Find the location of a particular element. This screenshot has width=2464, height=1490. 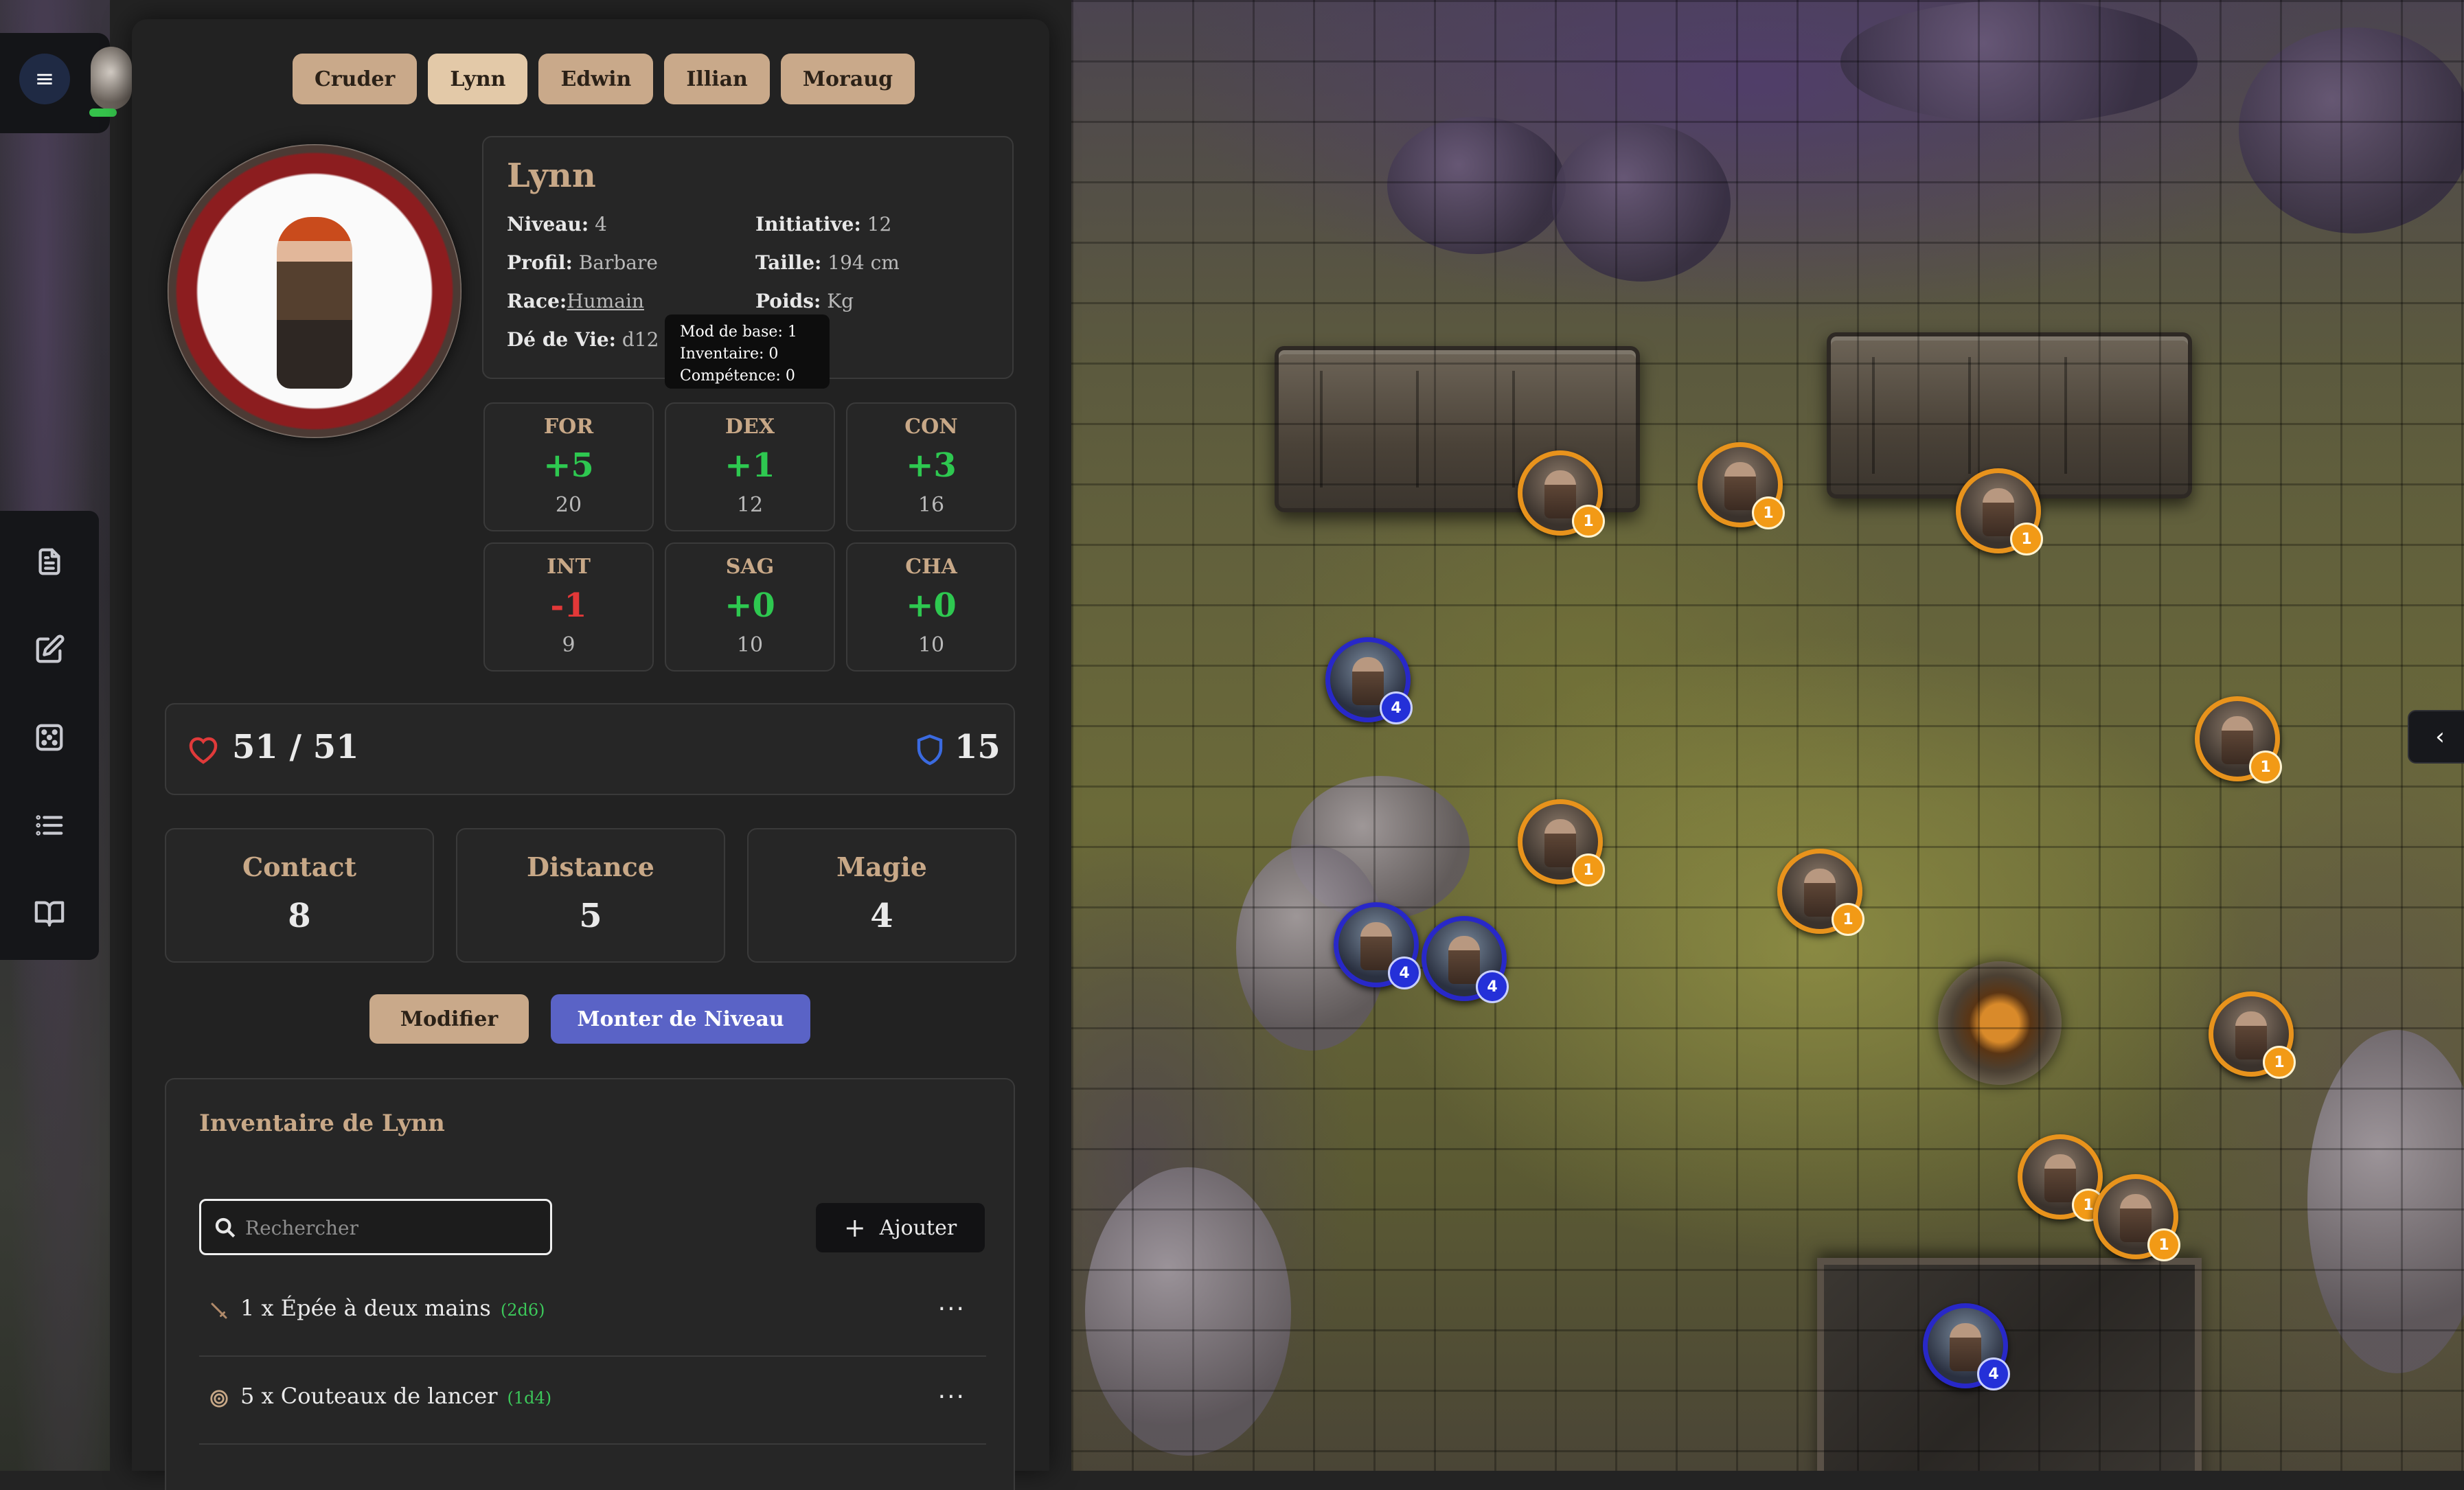

attack-value: 8 is located at coordinates (299, 916).